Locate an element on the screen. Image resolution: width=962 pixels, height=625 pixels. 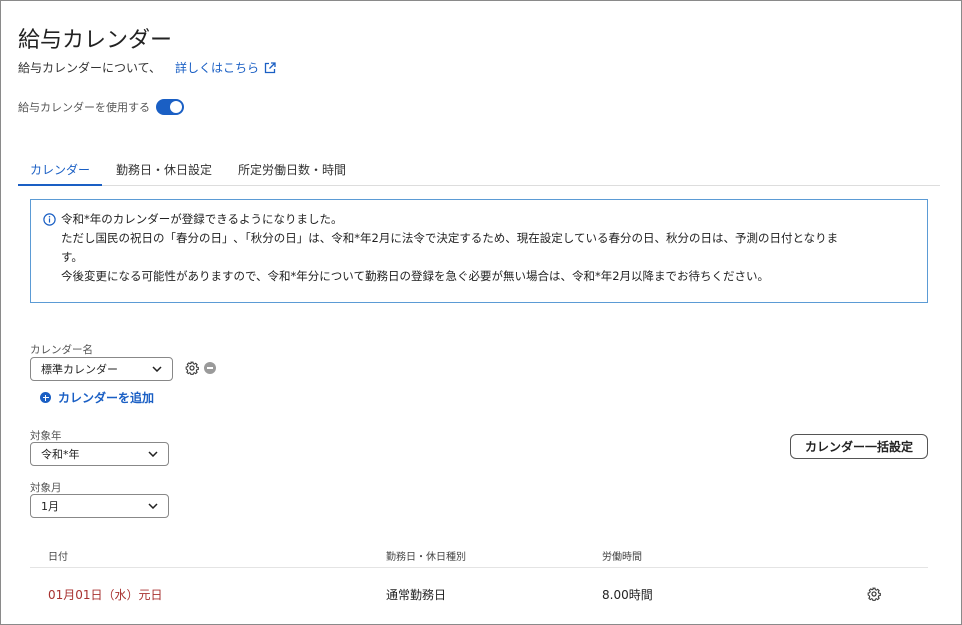
notice-line: す。 is located at coordinates (72, 257).